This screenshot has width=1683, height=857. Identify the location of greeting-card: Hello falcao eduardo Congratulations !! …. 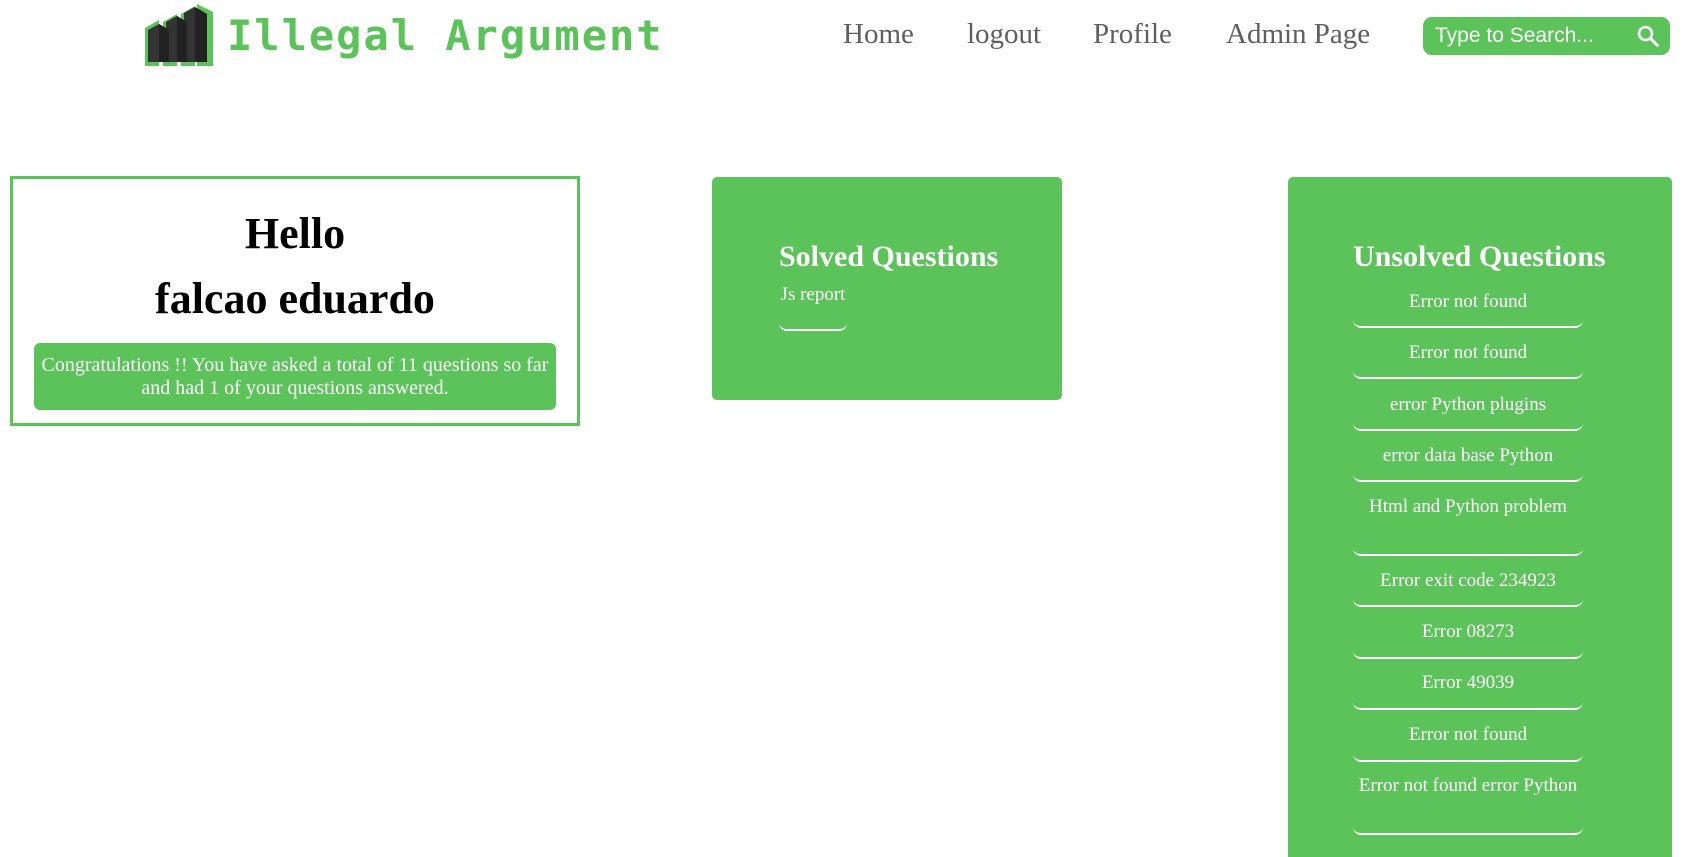
(295, 301).